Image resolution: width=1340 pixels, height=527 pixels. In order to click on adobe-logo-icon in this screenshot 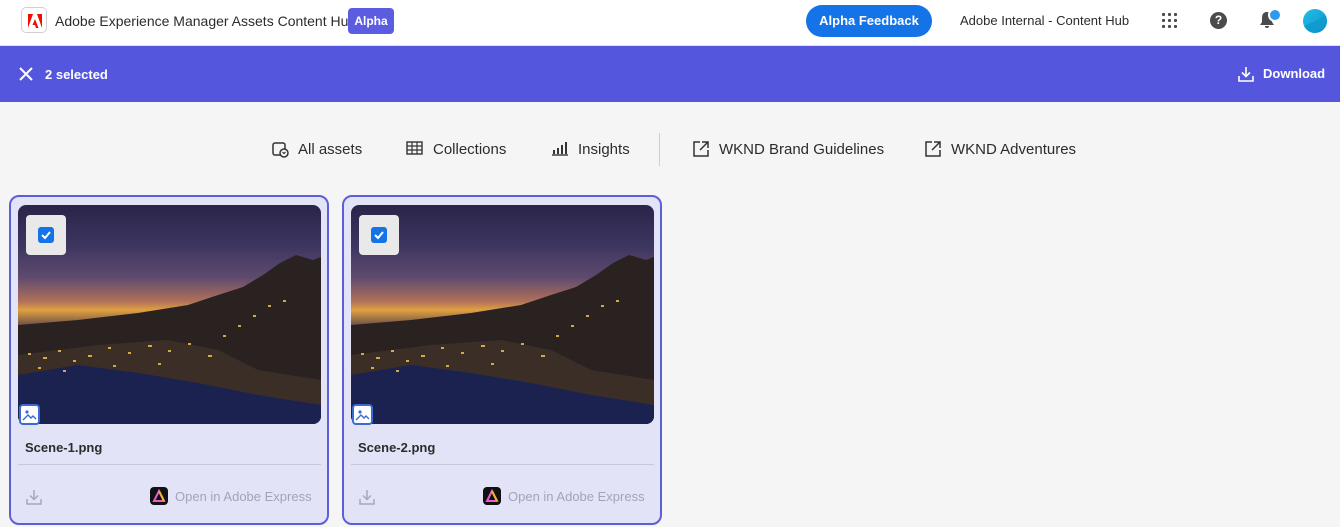, I will do `click(34, 20)`.